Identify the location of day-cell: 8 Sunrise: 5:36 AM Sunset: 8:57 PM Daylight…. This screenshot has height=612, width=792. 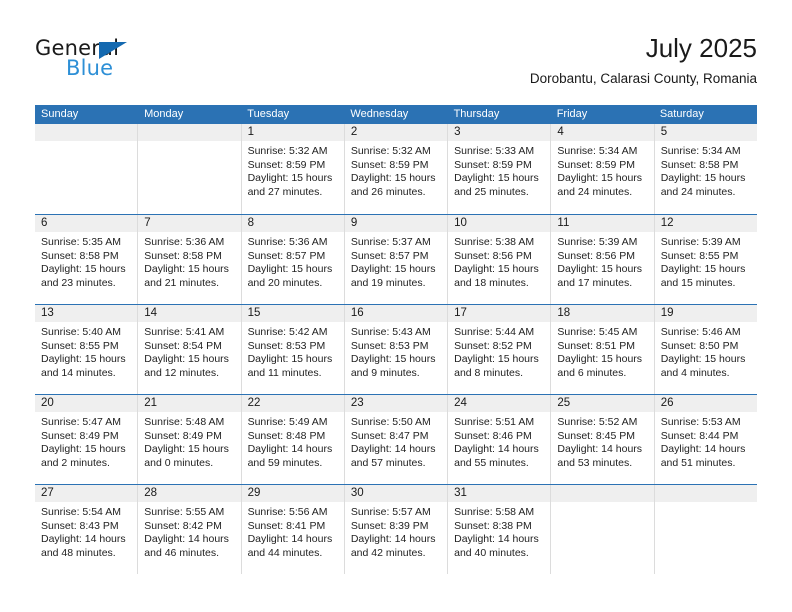
(293, 259).